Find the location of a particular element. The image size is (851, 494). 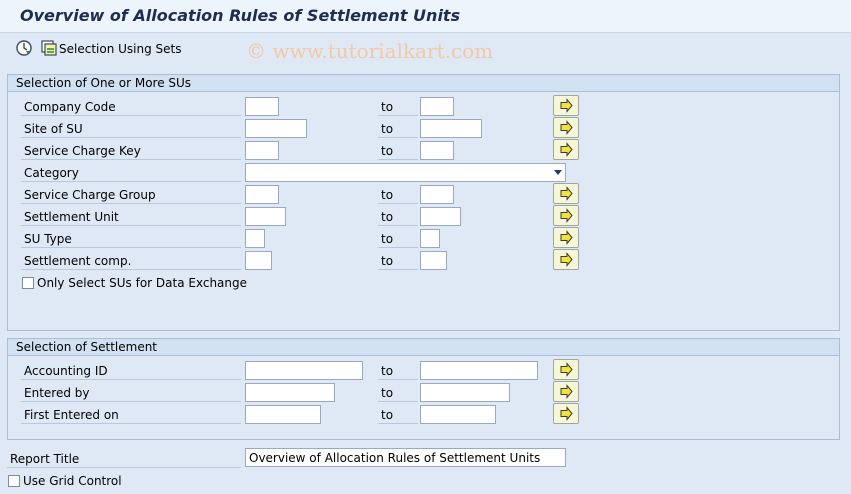

label-service-charge-group: Service Charge Group is located at coordinates (90, 195).